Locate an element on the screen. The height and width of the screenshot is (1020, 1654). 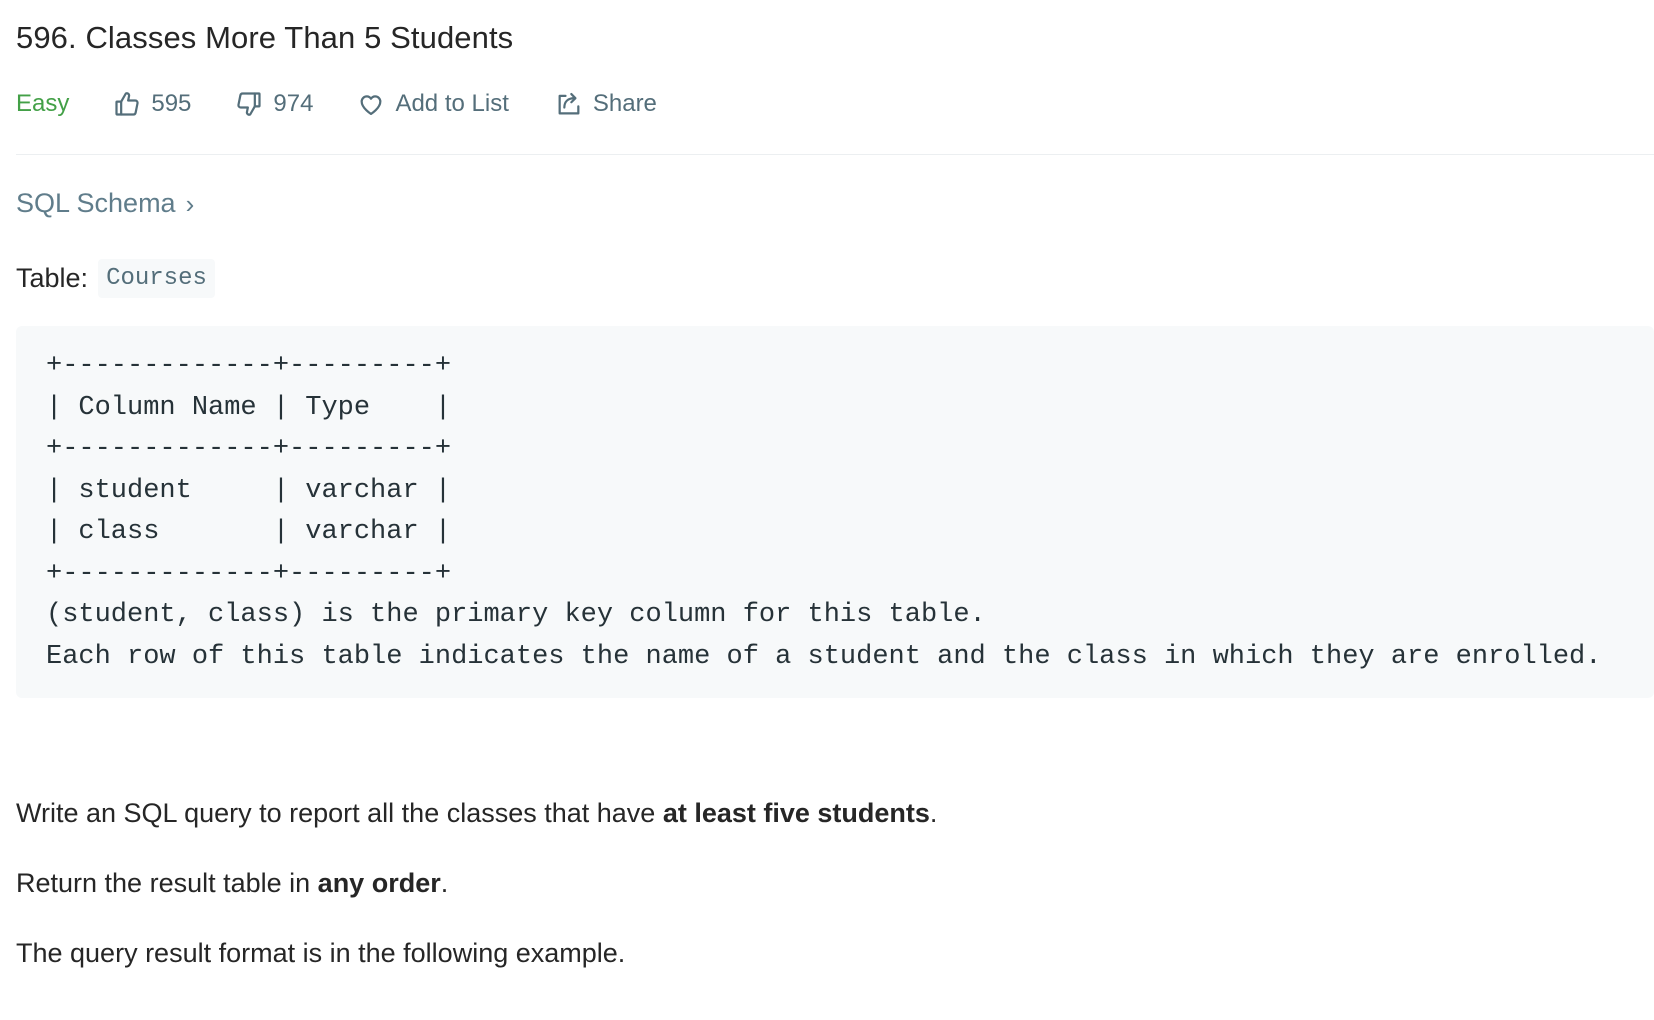
share-button: Share is located at coordinates (606, 104).